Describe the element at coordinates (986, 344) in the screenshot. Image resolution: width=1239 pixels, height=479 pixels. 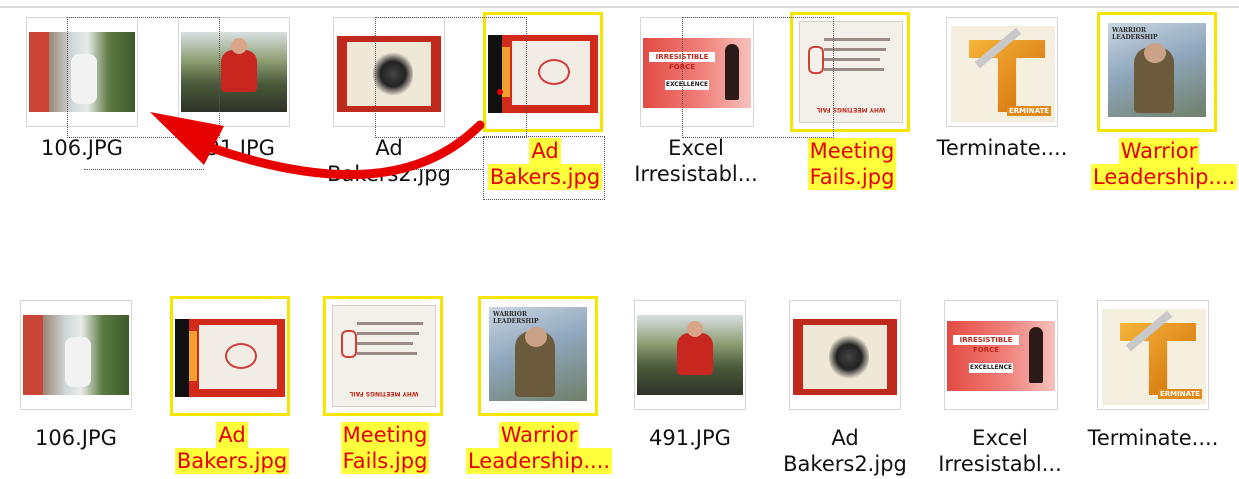
I see `thumbnail-banner-text: IRRESISTIBLE FORCE` at that location.